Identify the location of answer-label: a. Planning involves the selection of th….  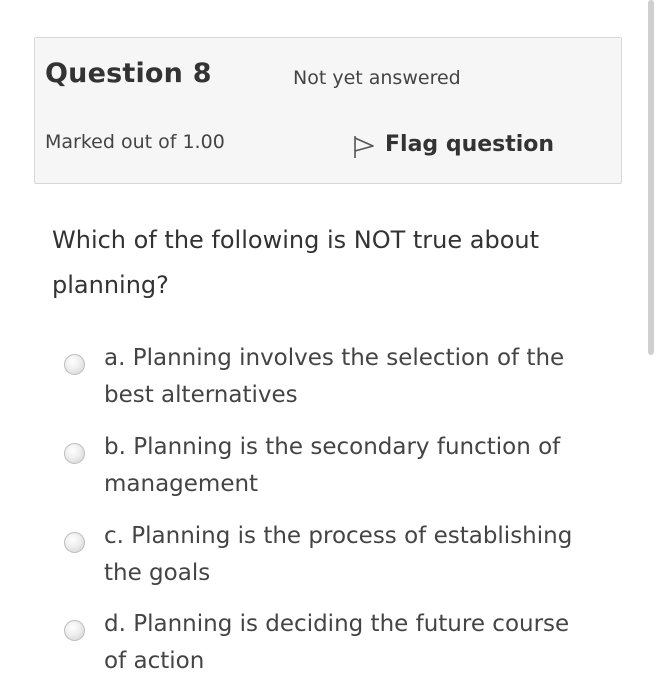
(334, 376).